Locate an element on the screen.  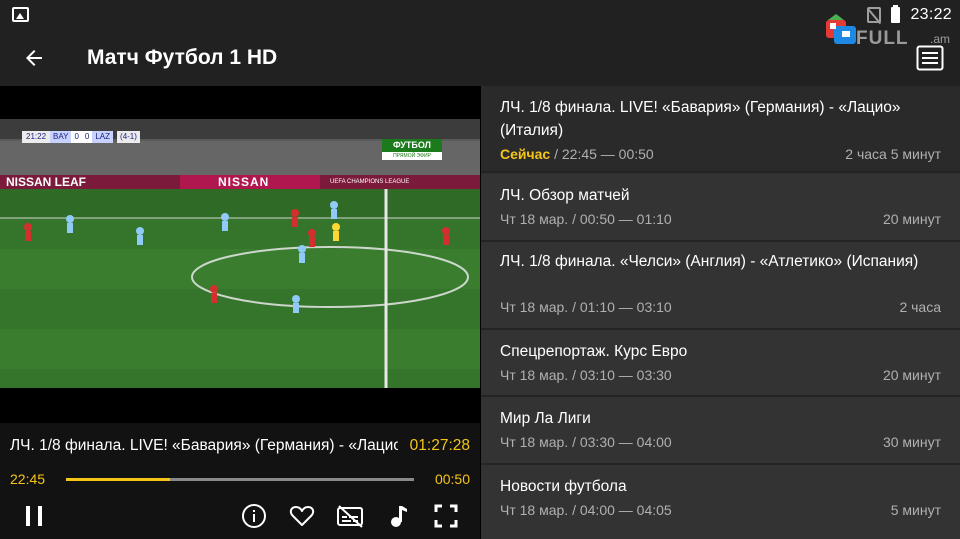
score-away: LAZ is located at coordinates (103, 137).